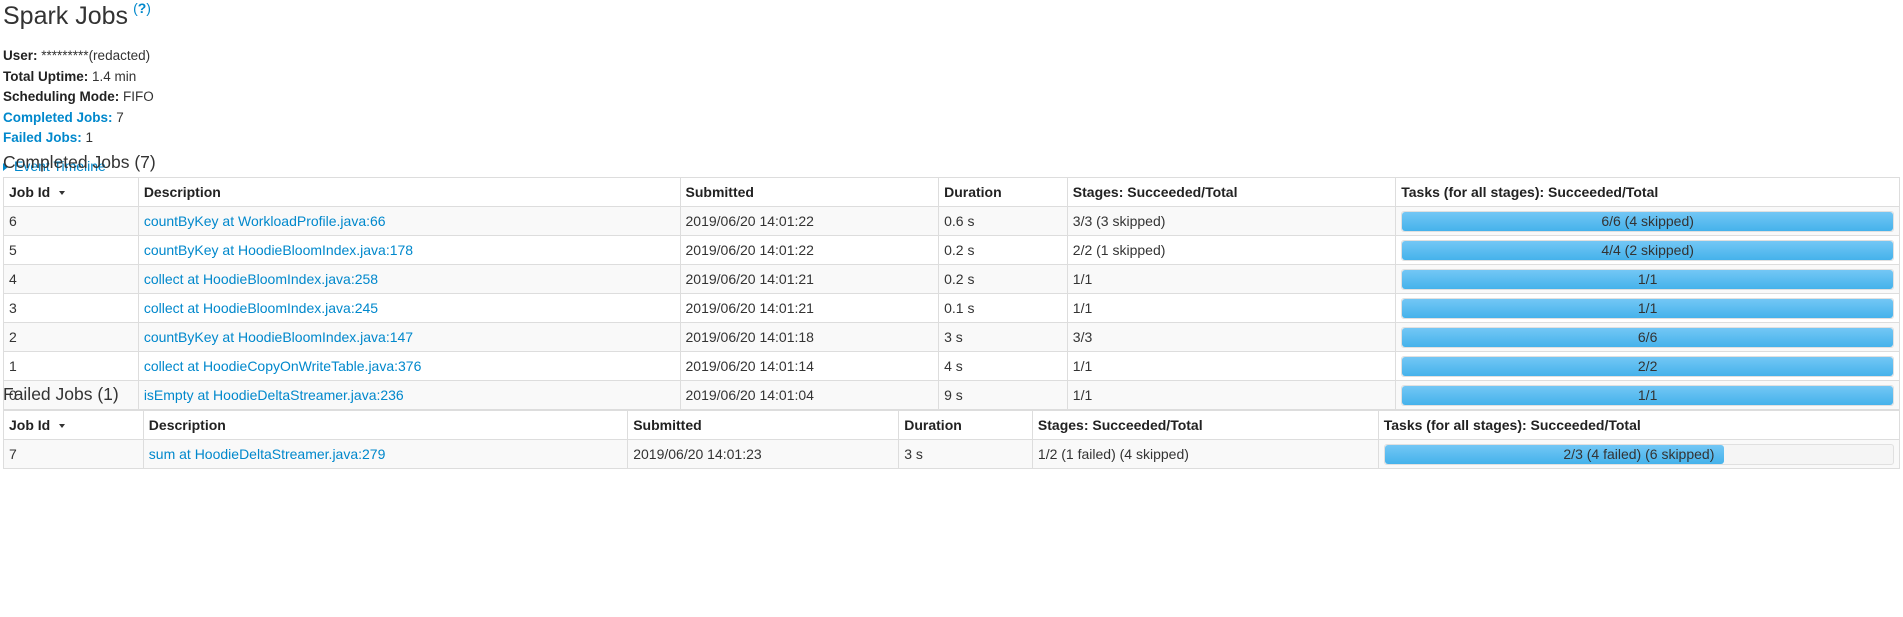  Describe the element at coordinates (58, 117) in the screenshot. I see `completed-jobs-link: Completed Jobs:` at that location.